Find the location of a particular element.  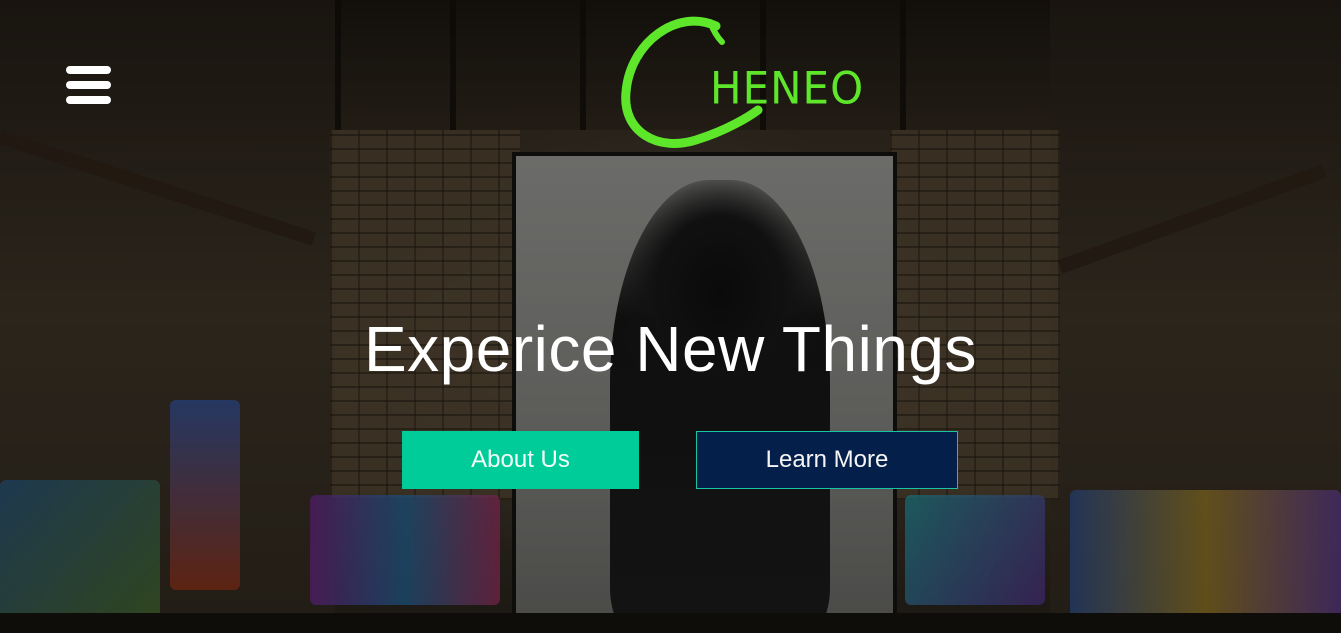

hero-headline: Experice New Things is located at coordinates (670, 349).